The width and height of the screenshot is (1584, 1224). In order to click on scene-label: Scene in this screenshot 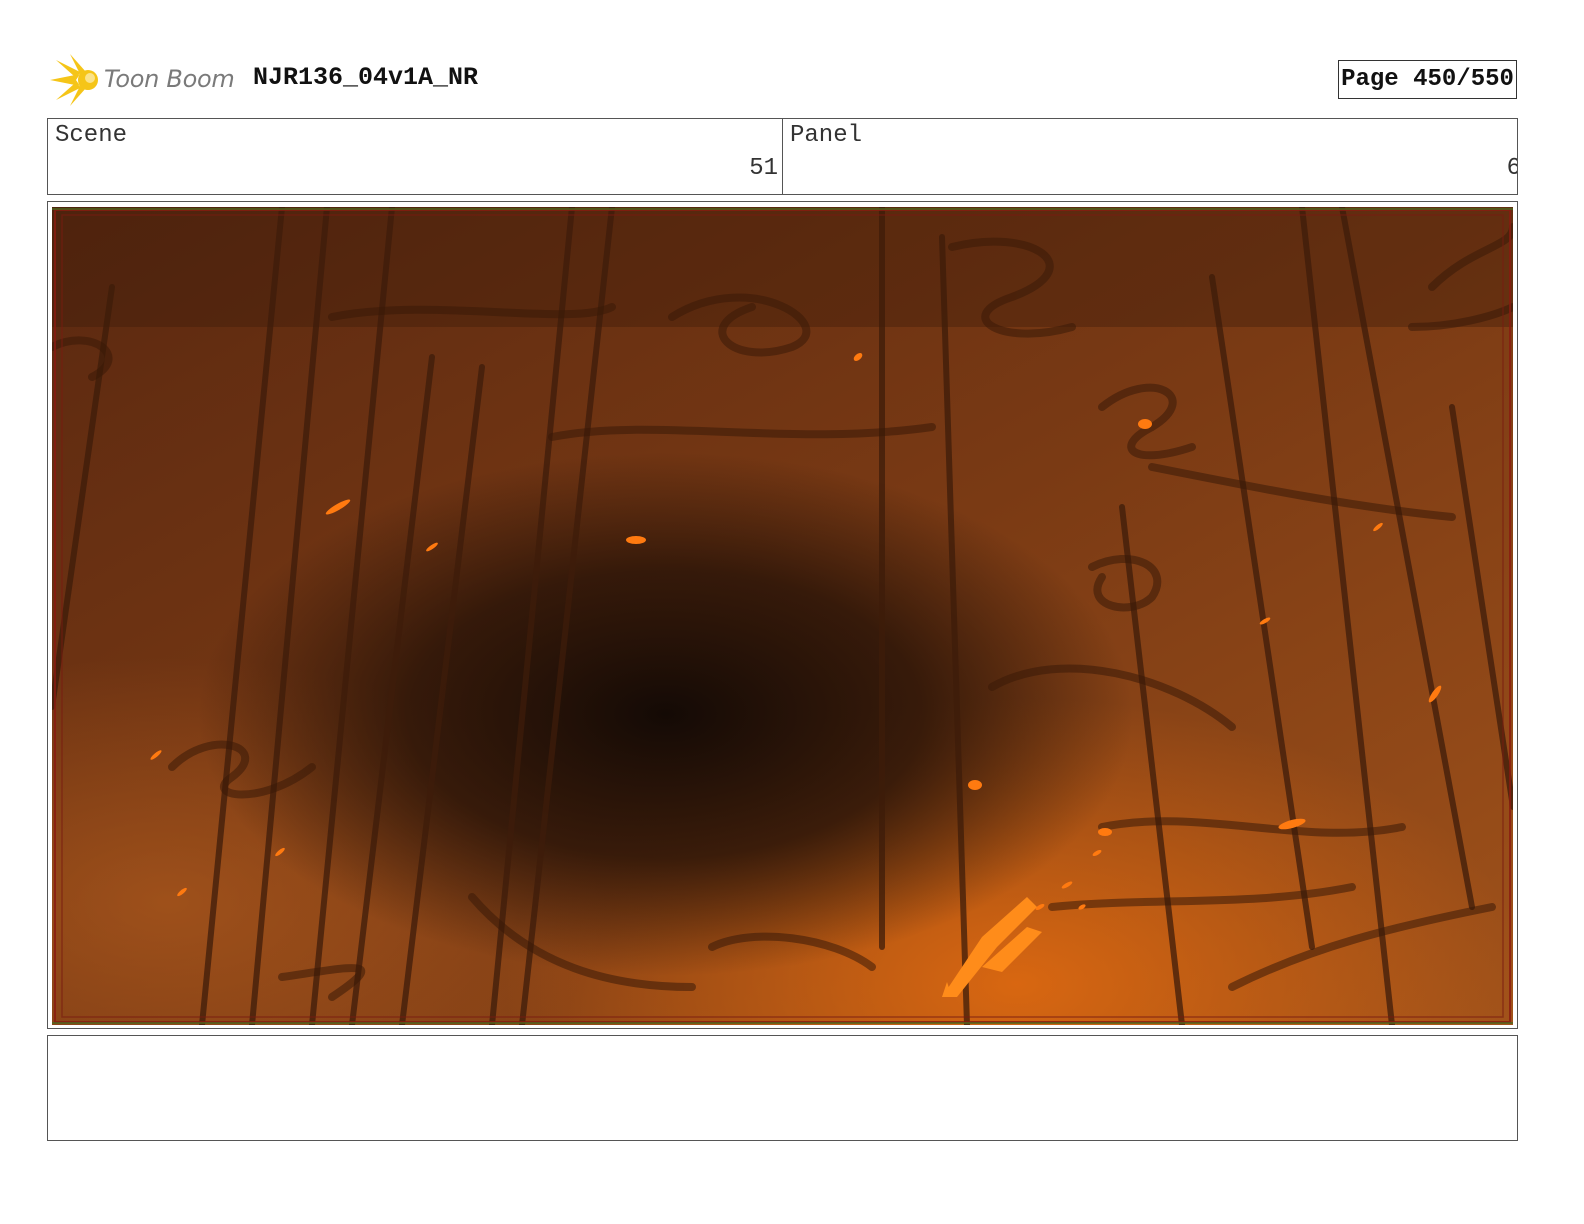, I will do `click(91, 135)`.